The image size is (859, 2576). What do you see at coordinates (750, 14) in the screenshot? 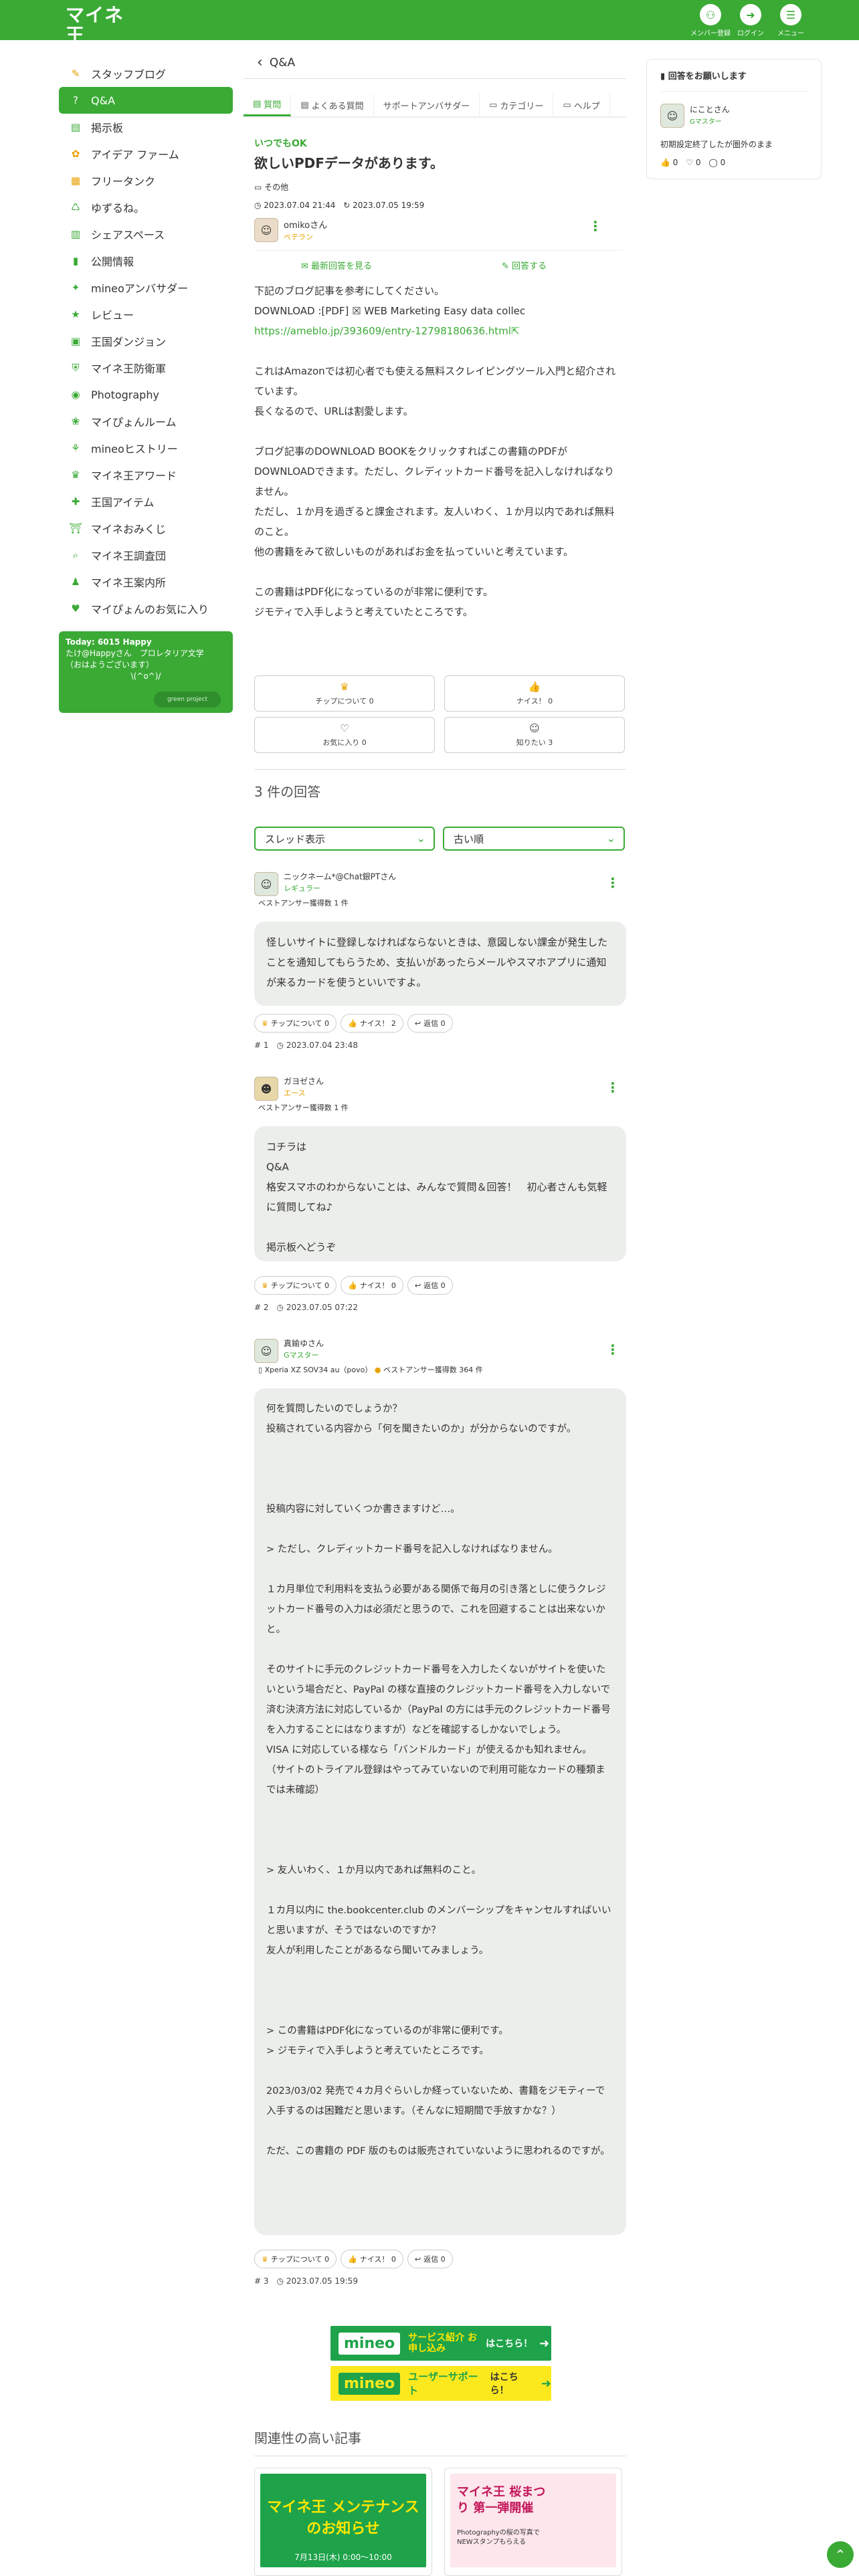
I see `login-icon: ➜` at bounding box center [750, 14].